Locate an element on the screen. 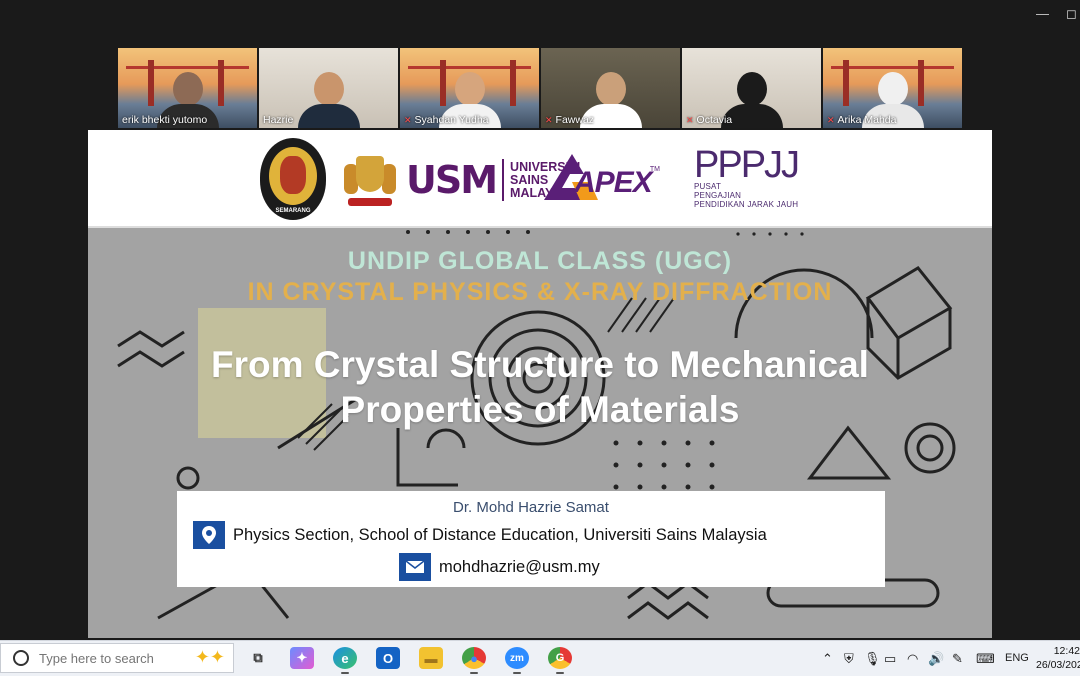 The width and height of the screenshot is (1080, 676). participant-tile: ✕ Arika Mahda is located at coordinates (892, 88).